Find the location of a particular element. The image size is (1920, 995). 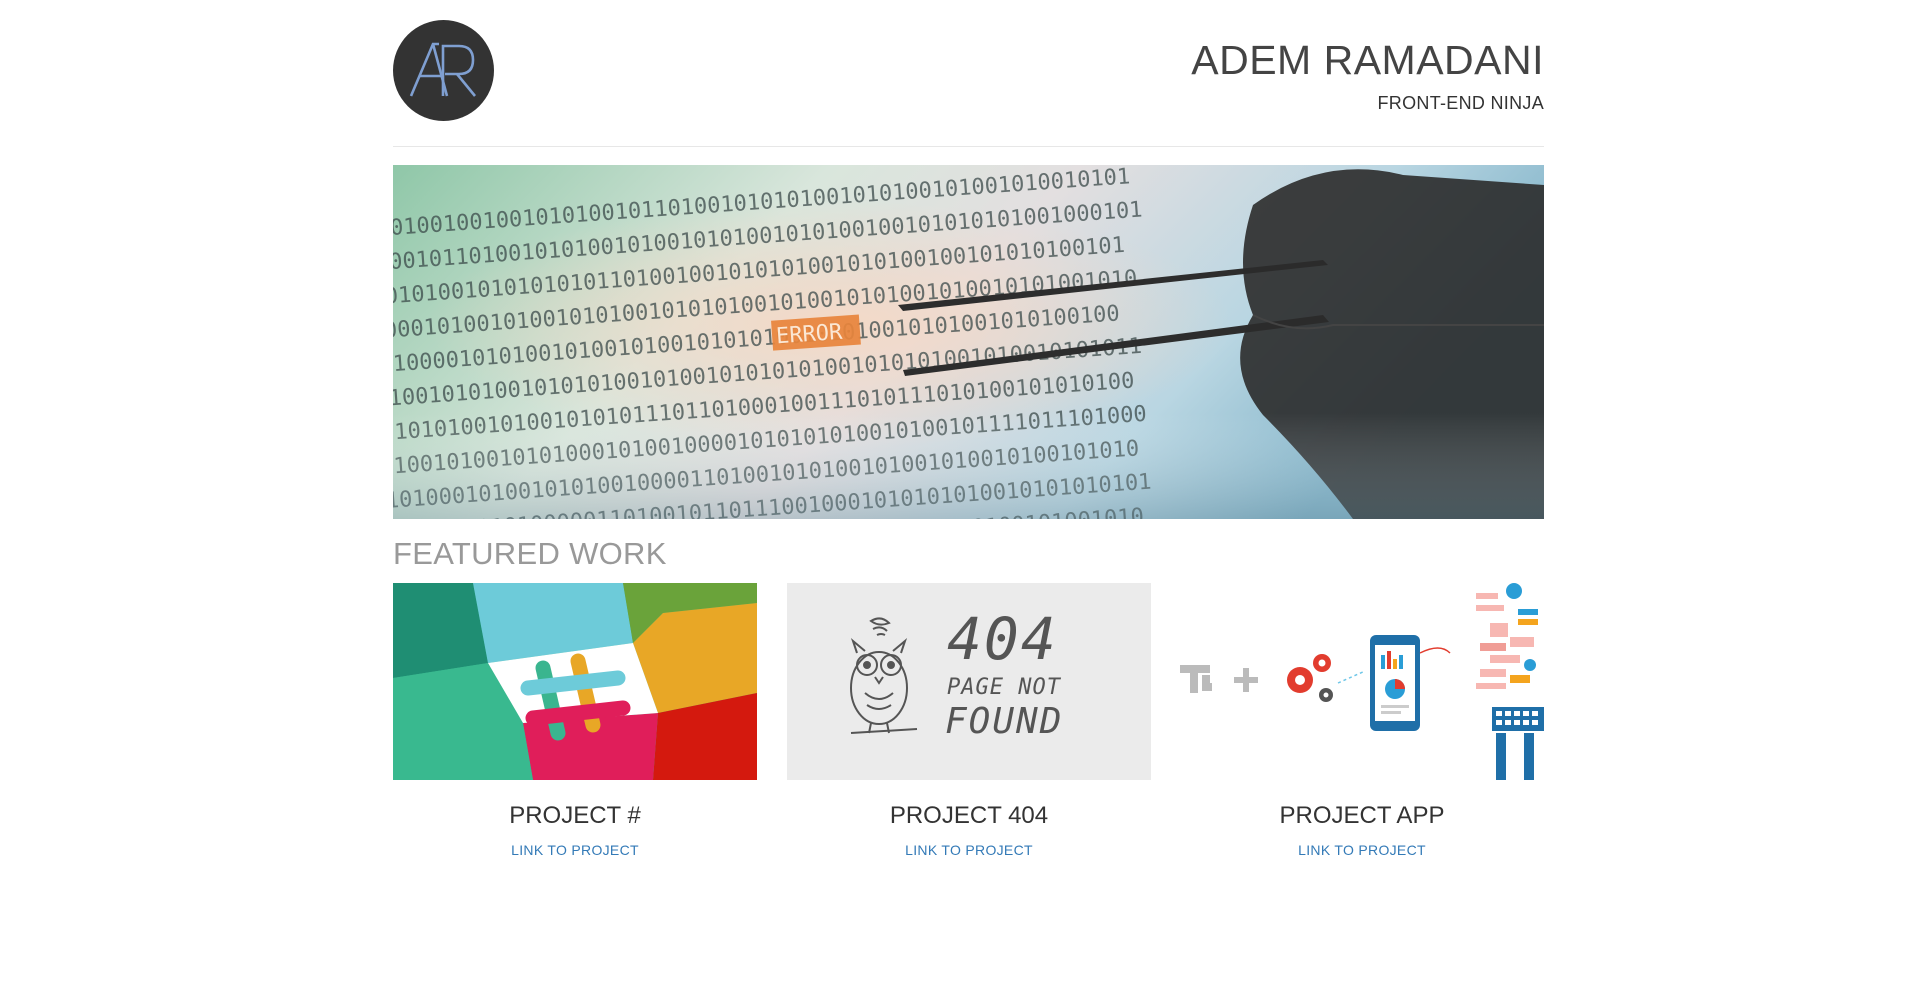

thumb-404-text: 404 is located at coordinates (1002, 639).